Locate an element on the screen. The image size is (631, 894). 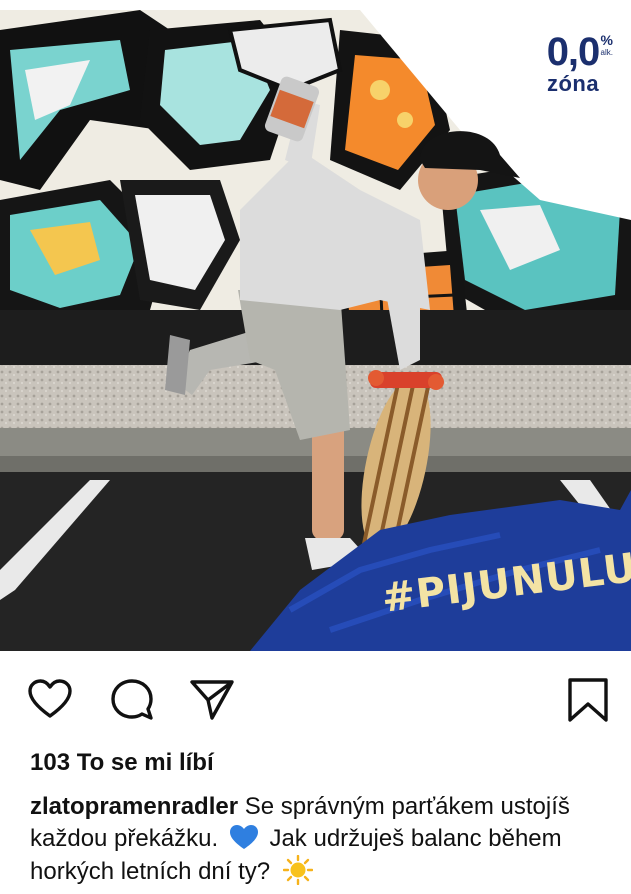
likes-count: 103 To se mi líbí is located at coordinates (122, 763).